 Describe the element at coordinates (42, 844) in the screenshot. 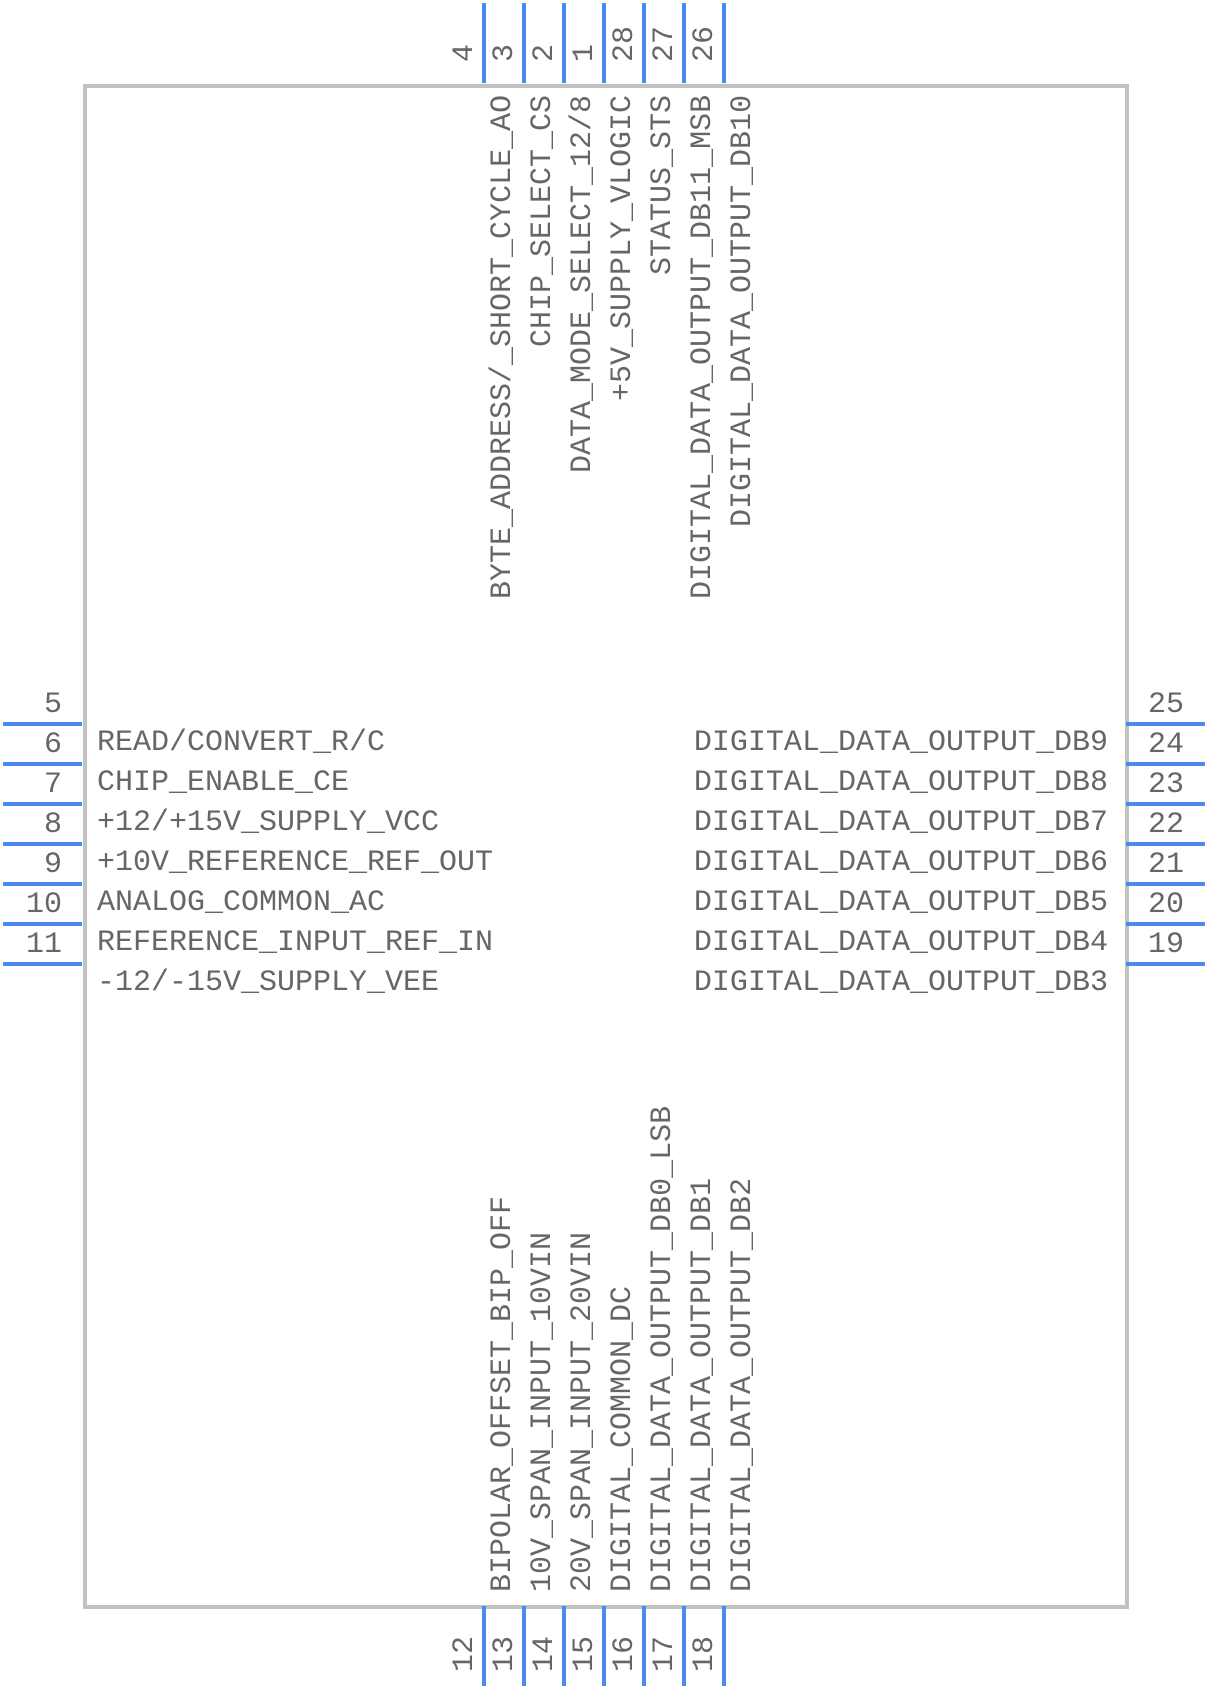

I see `pin-8-lead` at that location.